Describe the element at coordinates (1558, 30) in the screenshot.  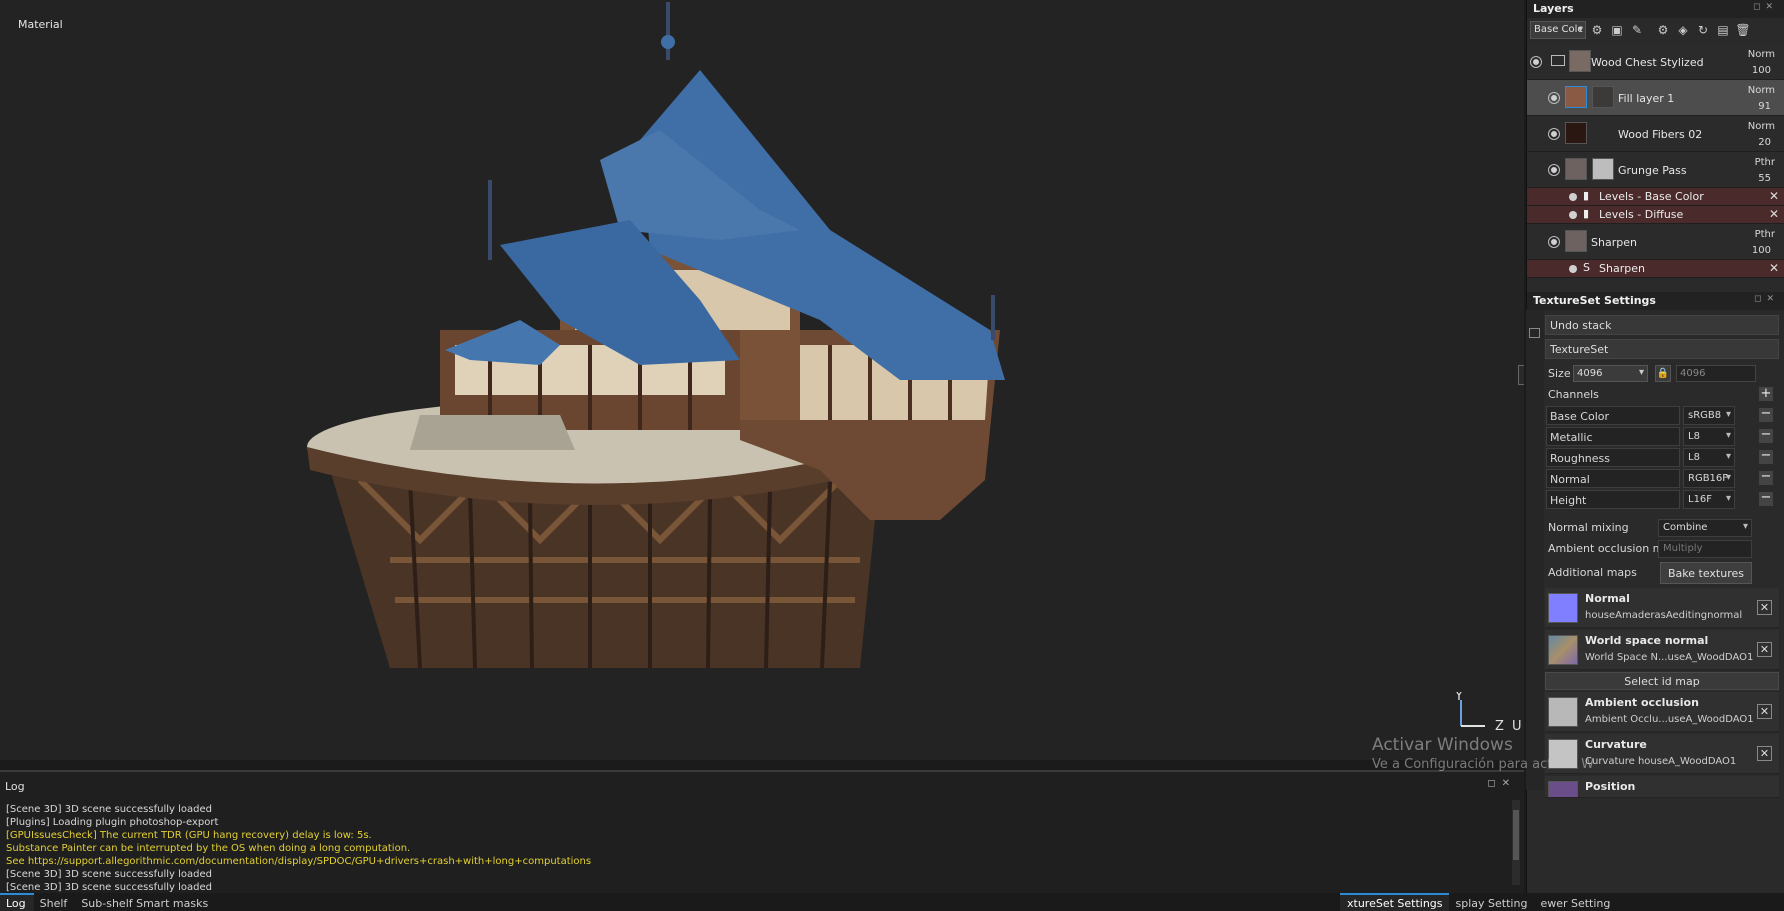
I see `channel-select: Base Colc` at that location.